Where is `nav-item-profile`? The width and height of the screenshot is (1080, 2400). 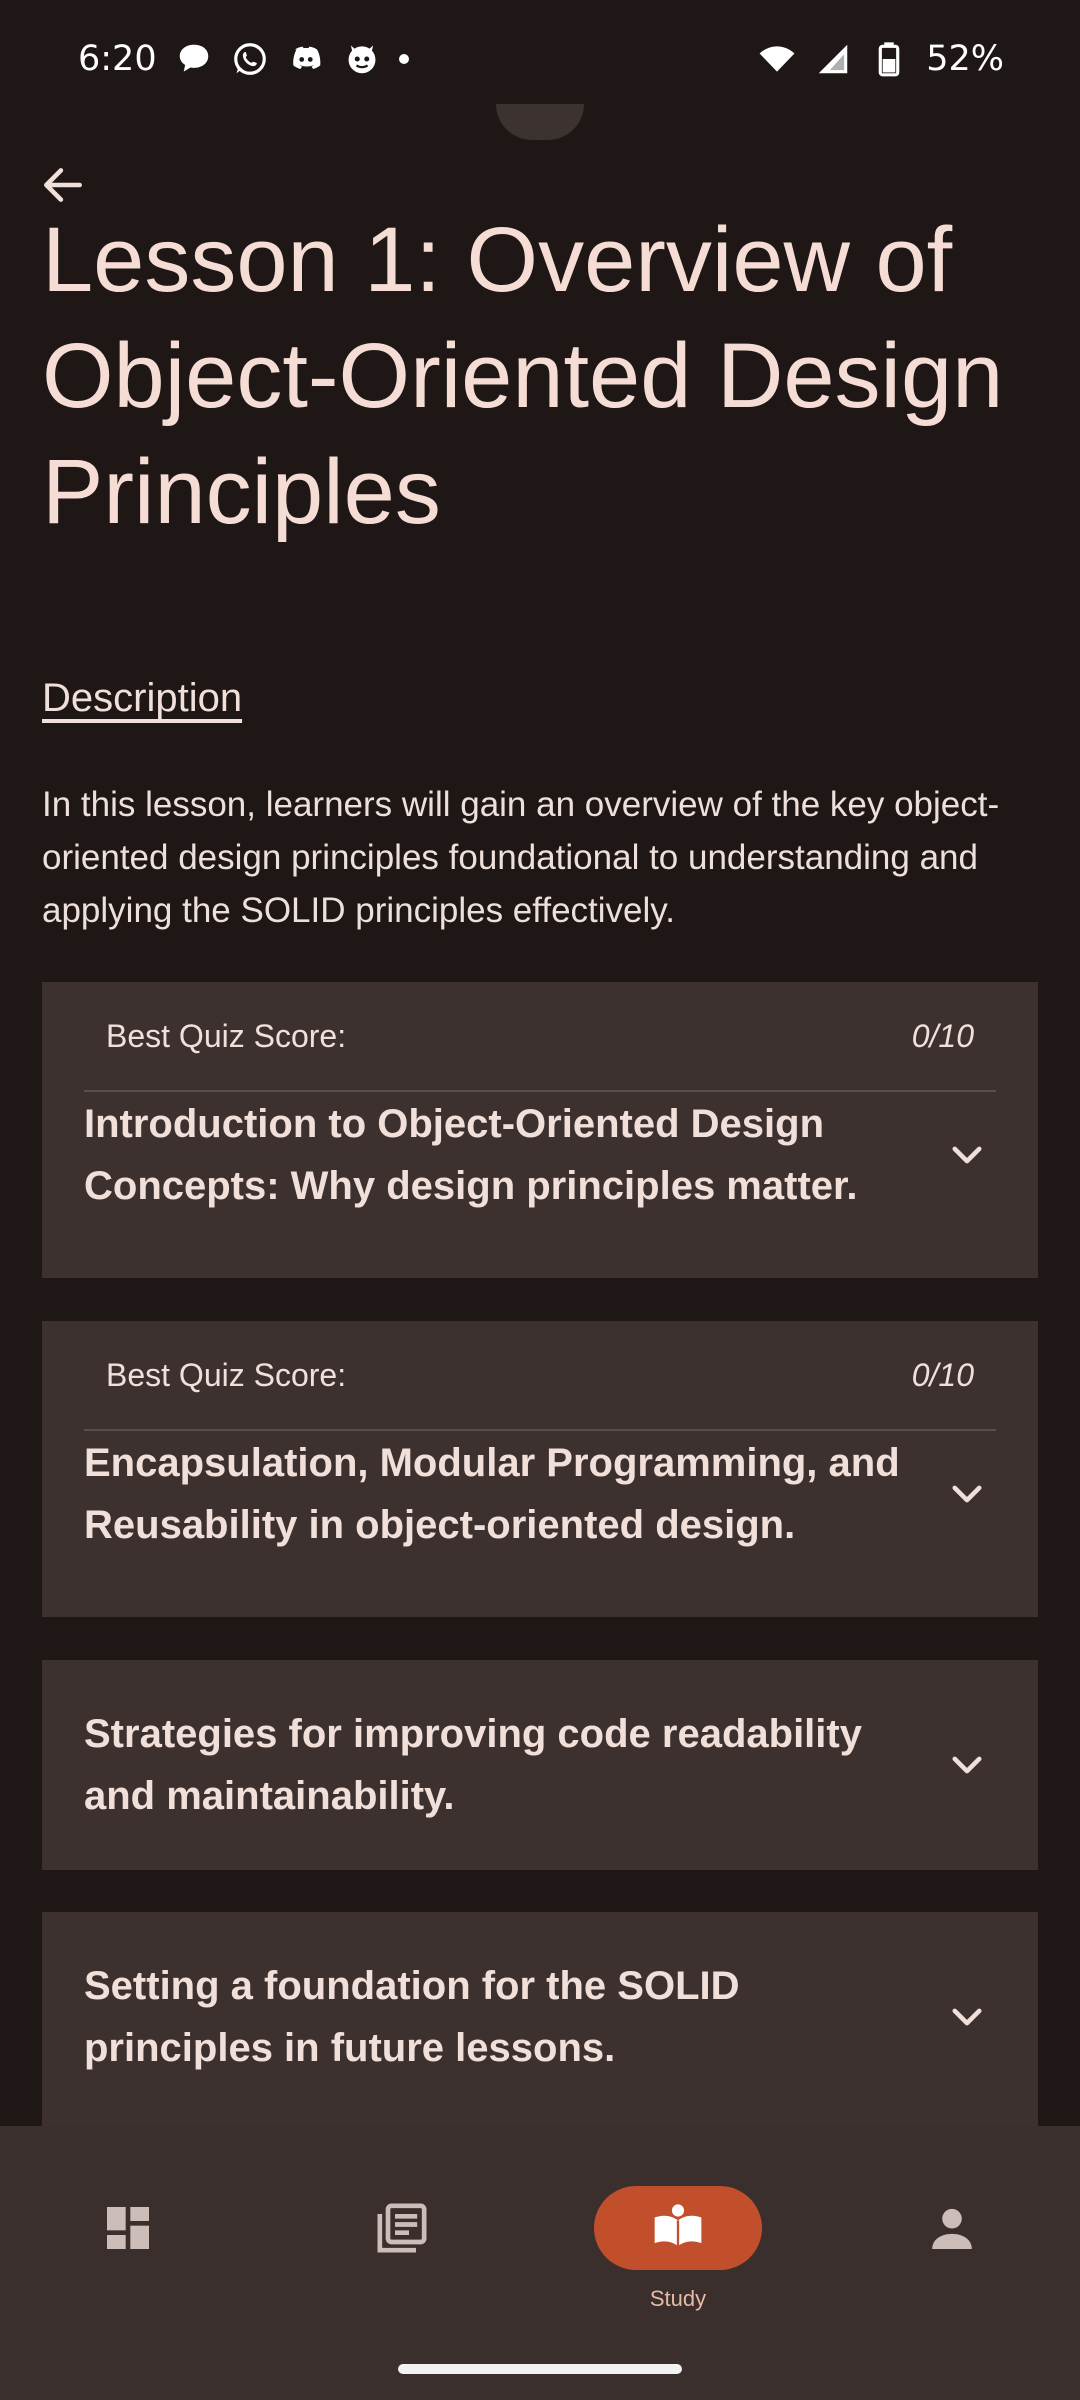
nav-item-profile is located at coordinates (952, 2251).